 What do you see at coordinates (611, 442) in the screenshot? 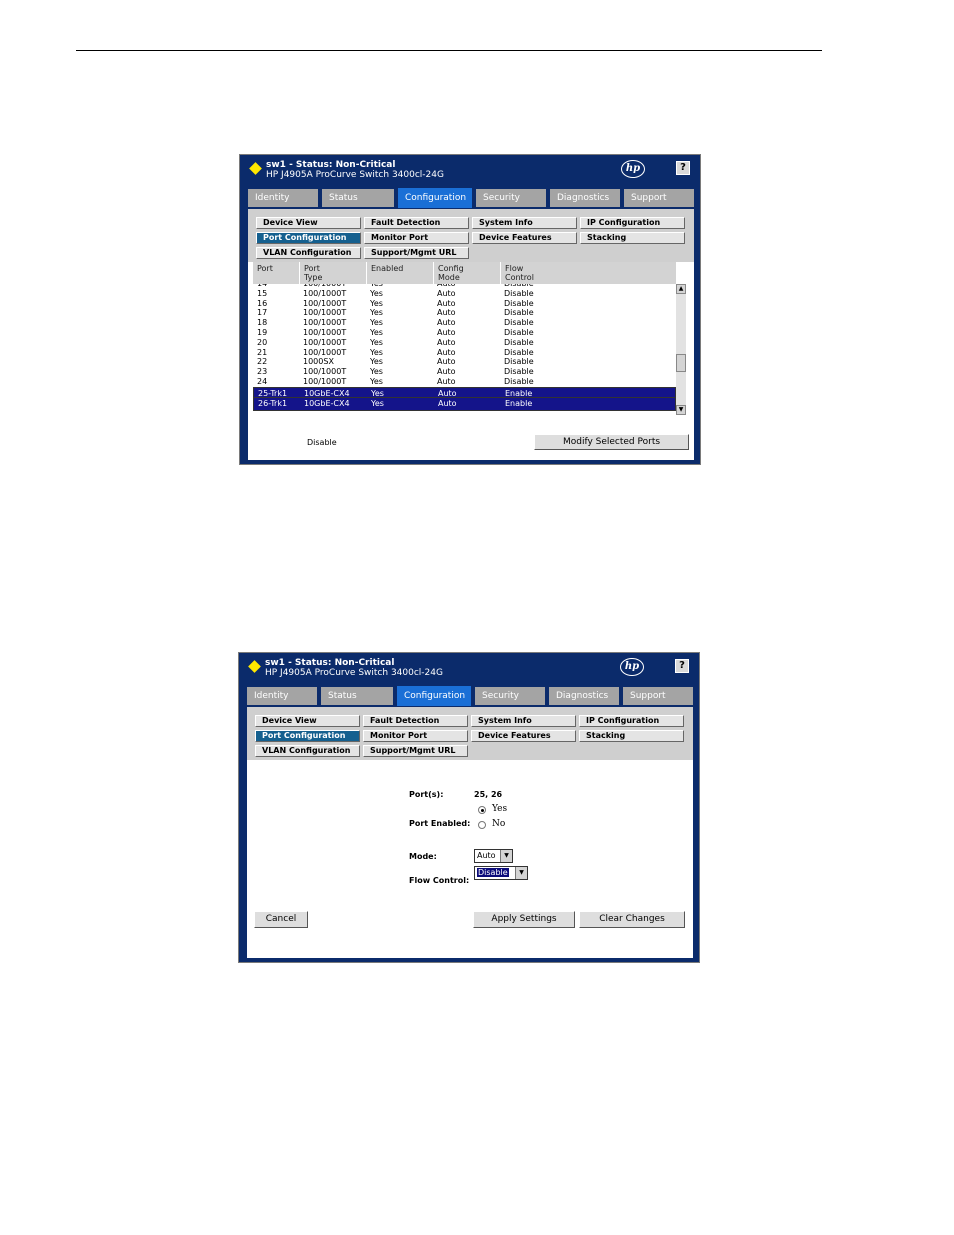
I see `modify-selected-ports-button: Modify Selected Ports` at bounding box center [611, 442].